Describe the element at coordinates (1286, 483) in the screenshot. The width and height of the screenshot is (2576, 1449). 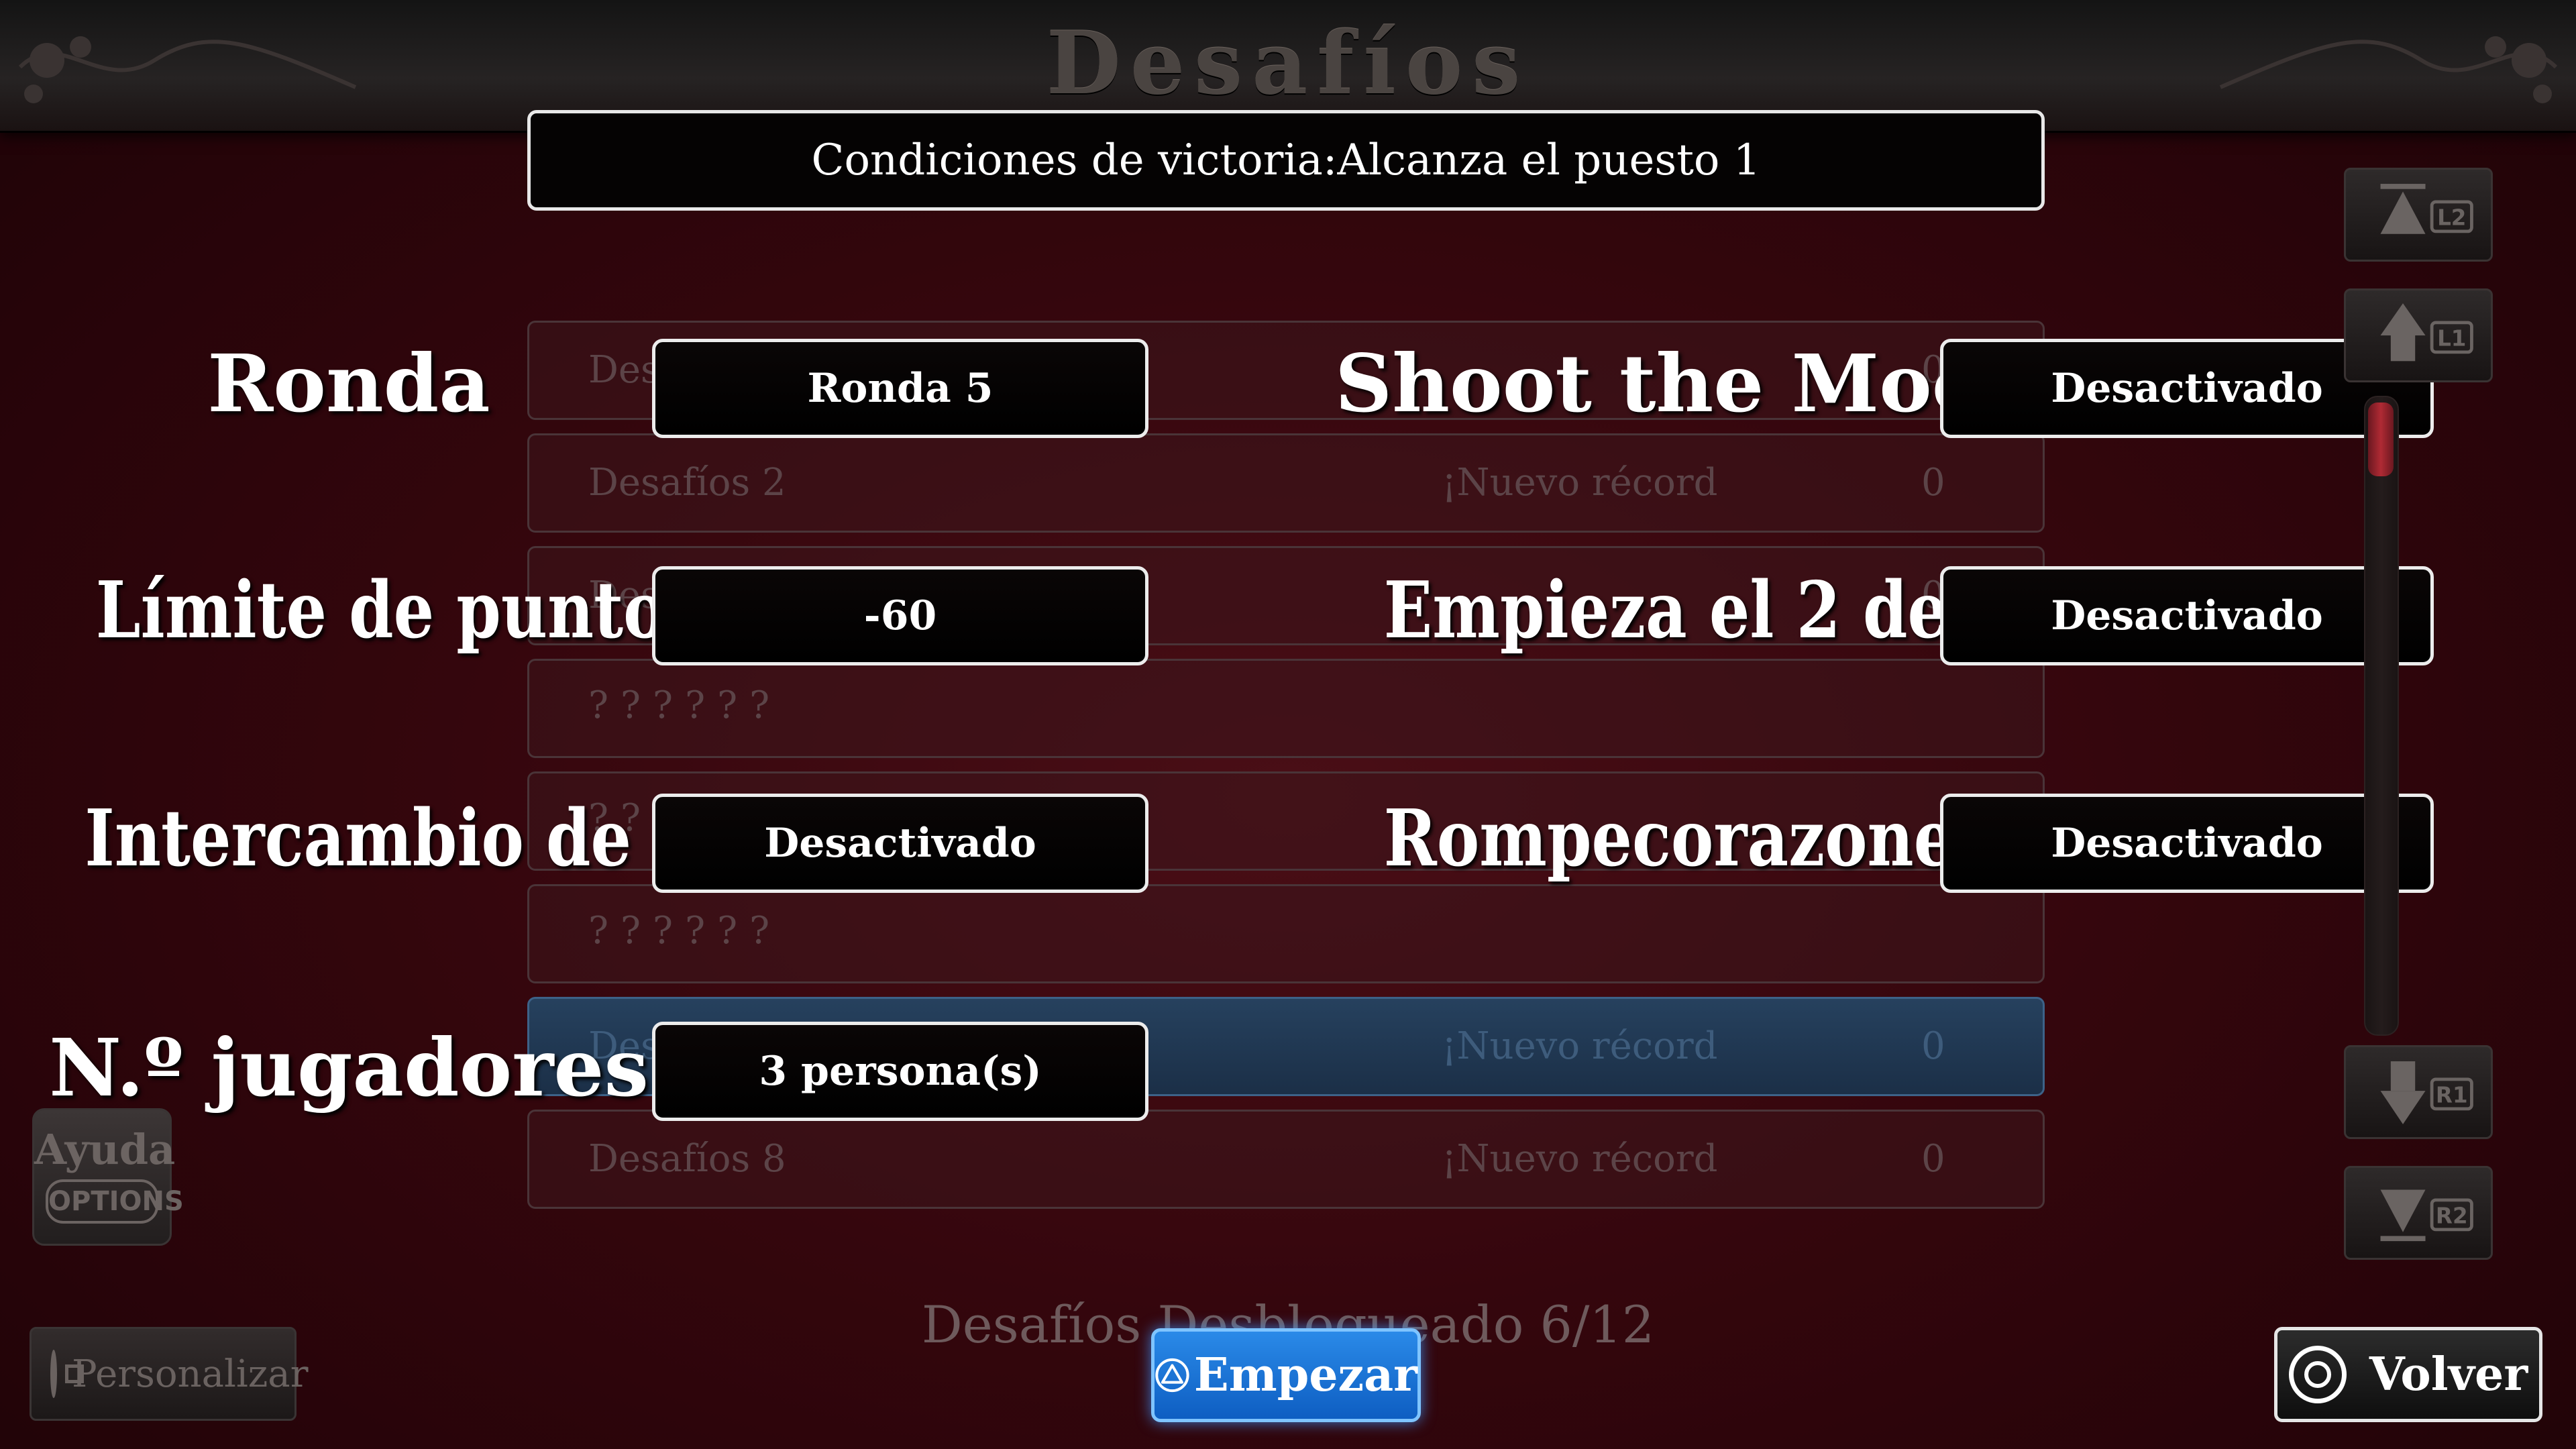
I see `list-item: Desafíos 2 ¡Nuevo récord 0` at that location.